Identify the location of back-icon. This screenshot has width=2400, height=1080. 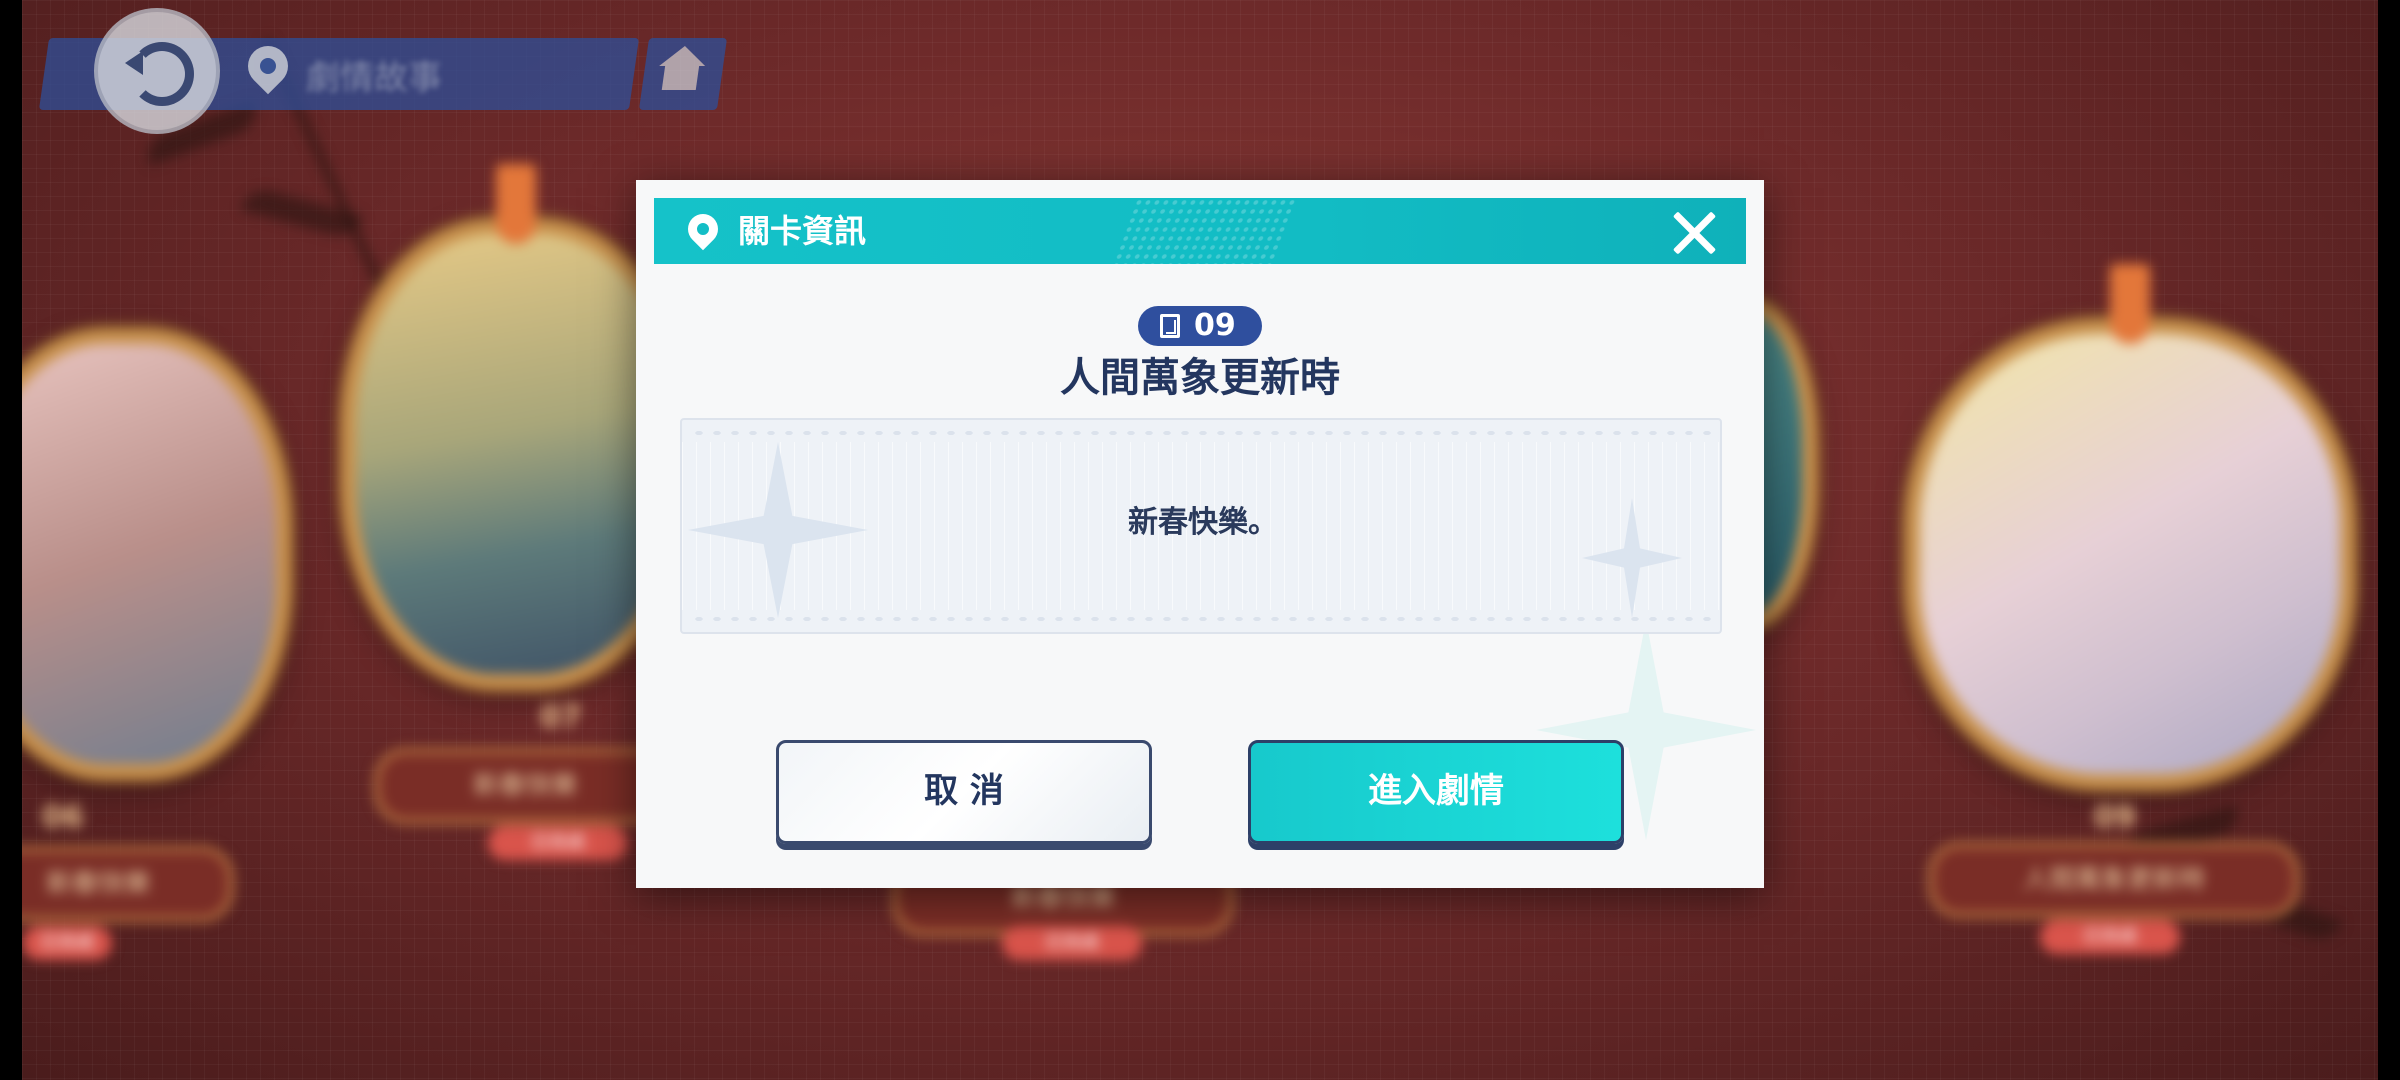
(159, 74).